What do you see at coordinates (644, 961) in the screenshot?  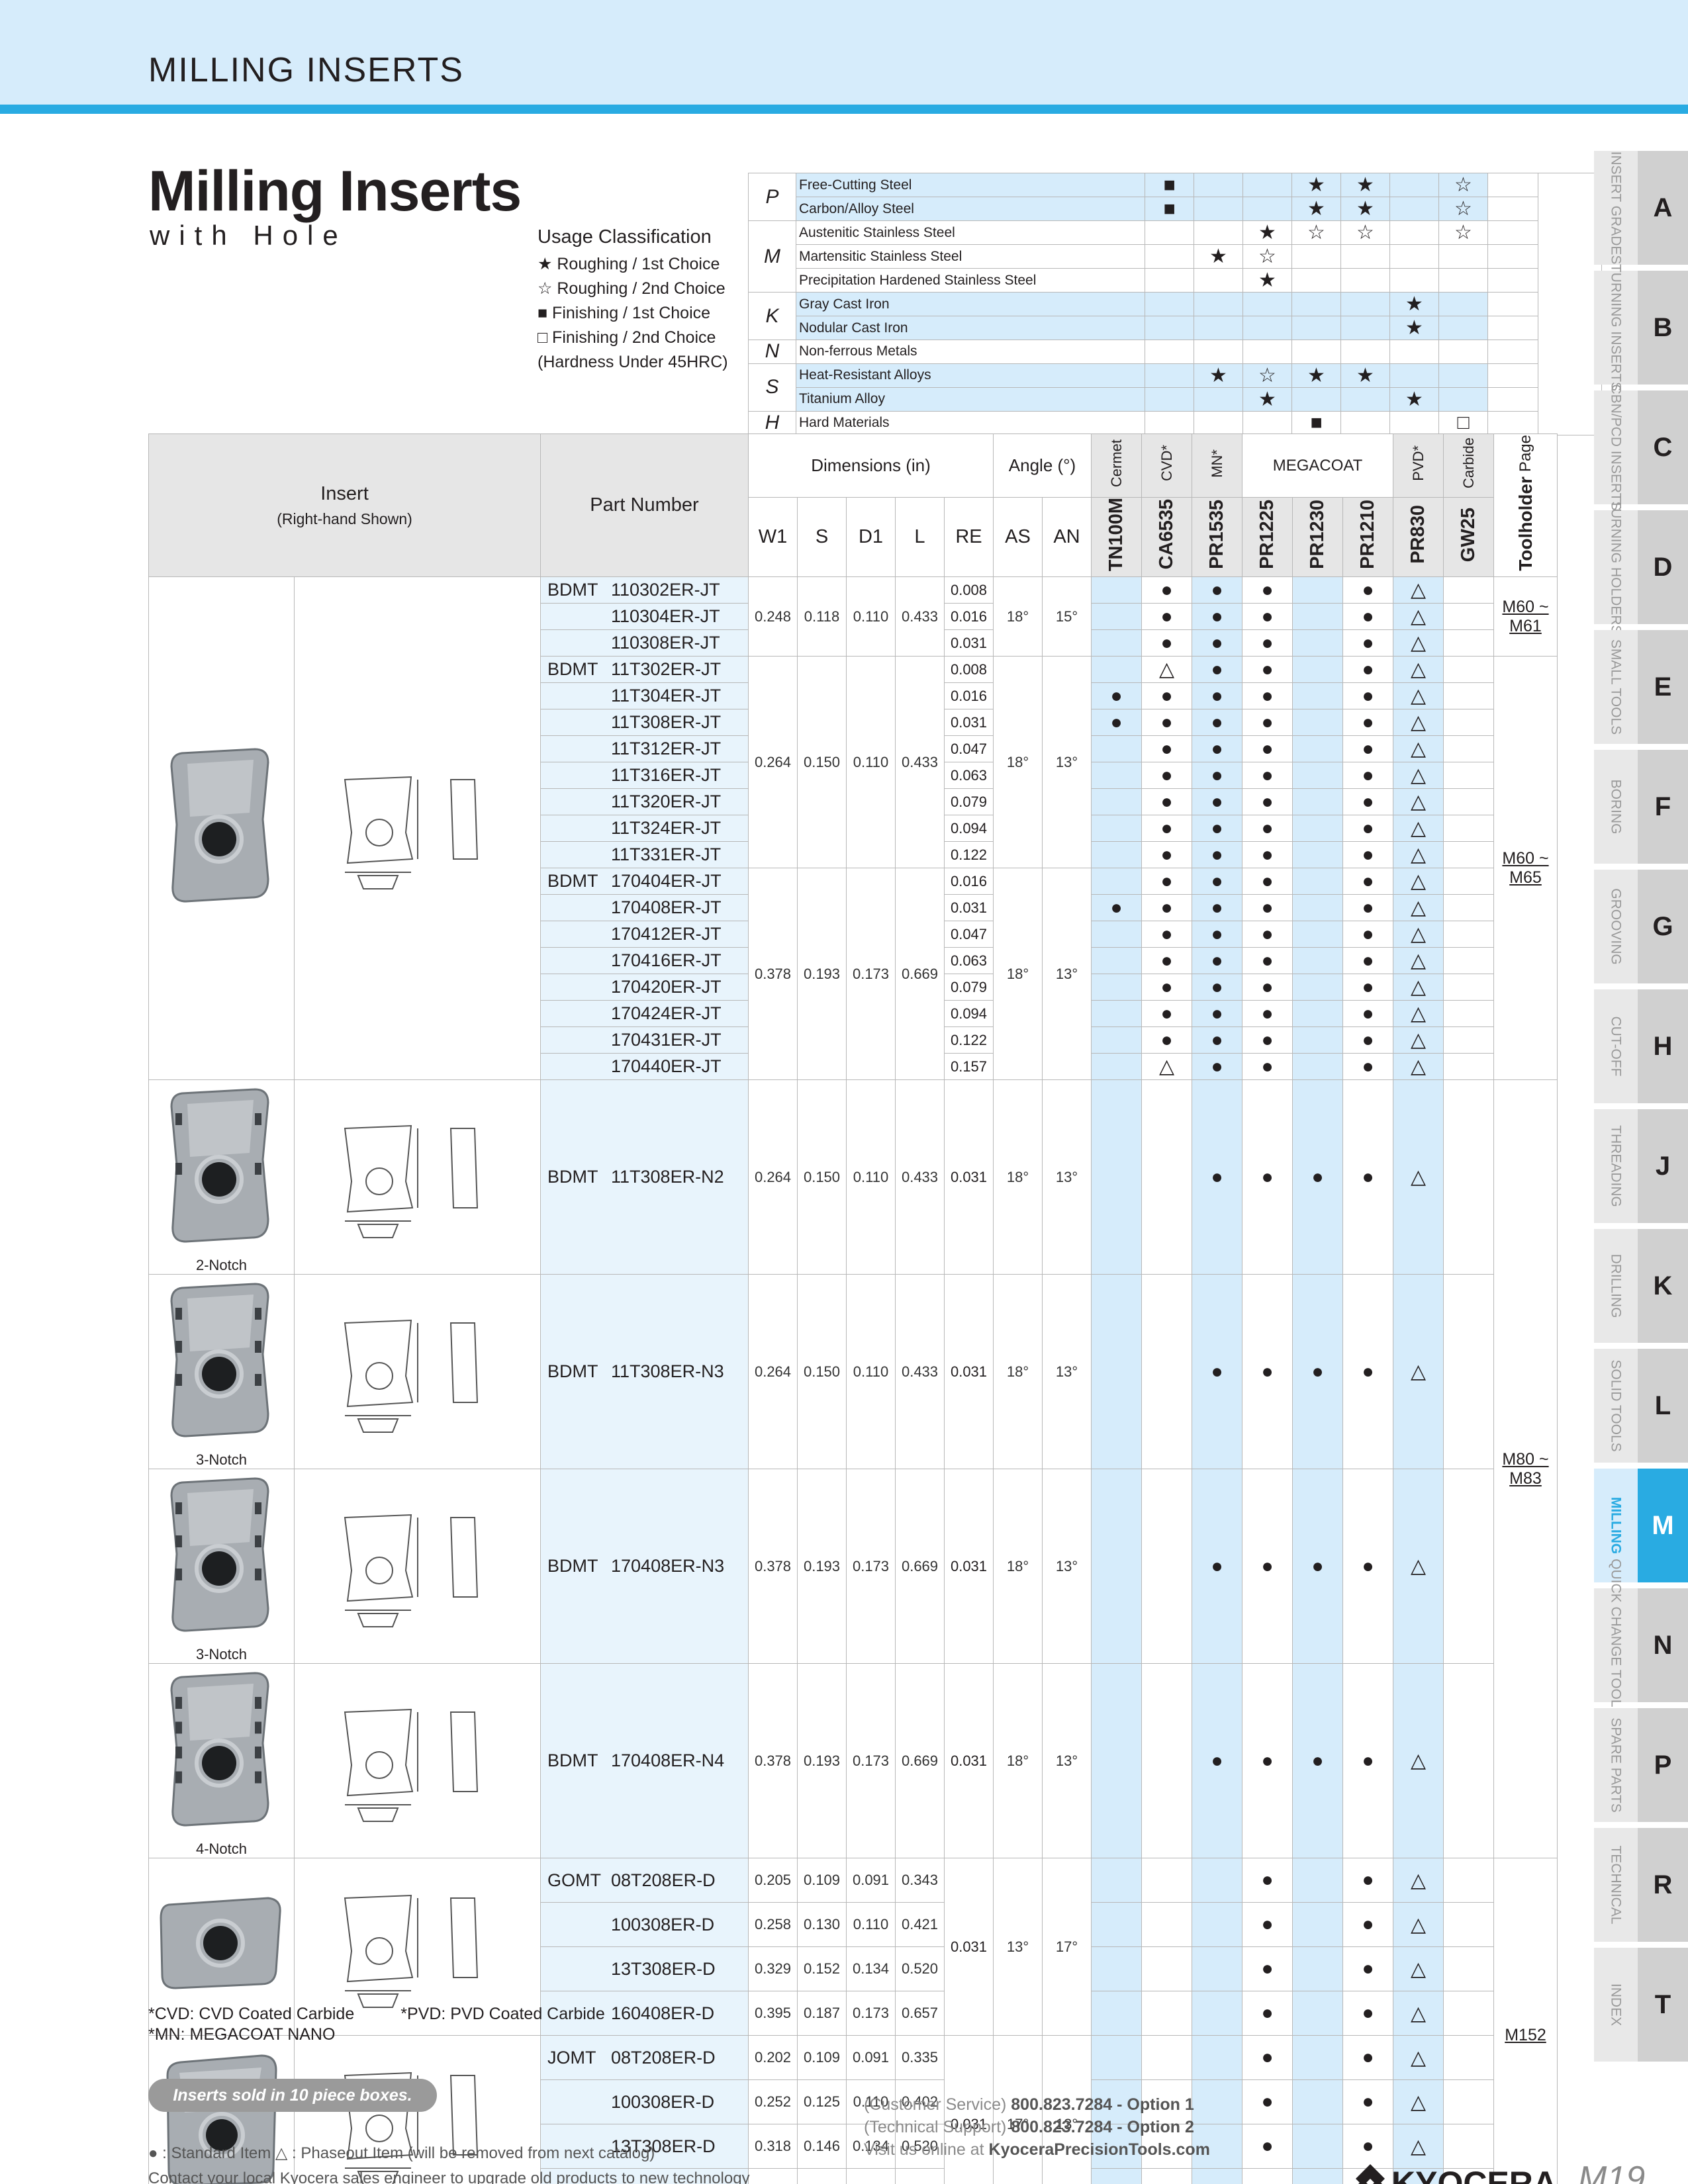 I see `part-number: 170416ER-JT` at bounding box center [644, 961].